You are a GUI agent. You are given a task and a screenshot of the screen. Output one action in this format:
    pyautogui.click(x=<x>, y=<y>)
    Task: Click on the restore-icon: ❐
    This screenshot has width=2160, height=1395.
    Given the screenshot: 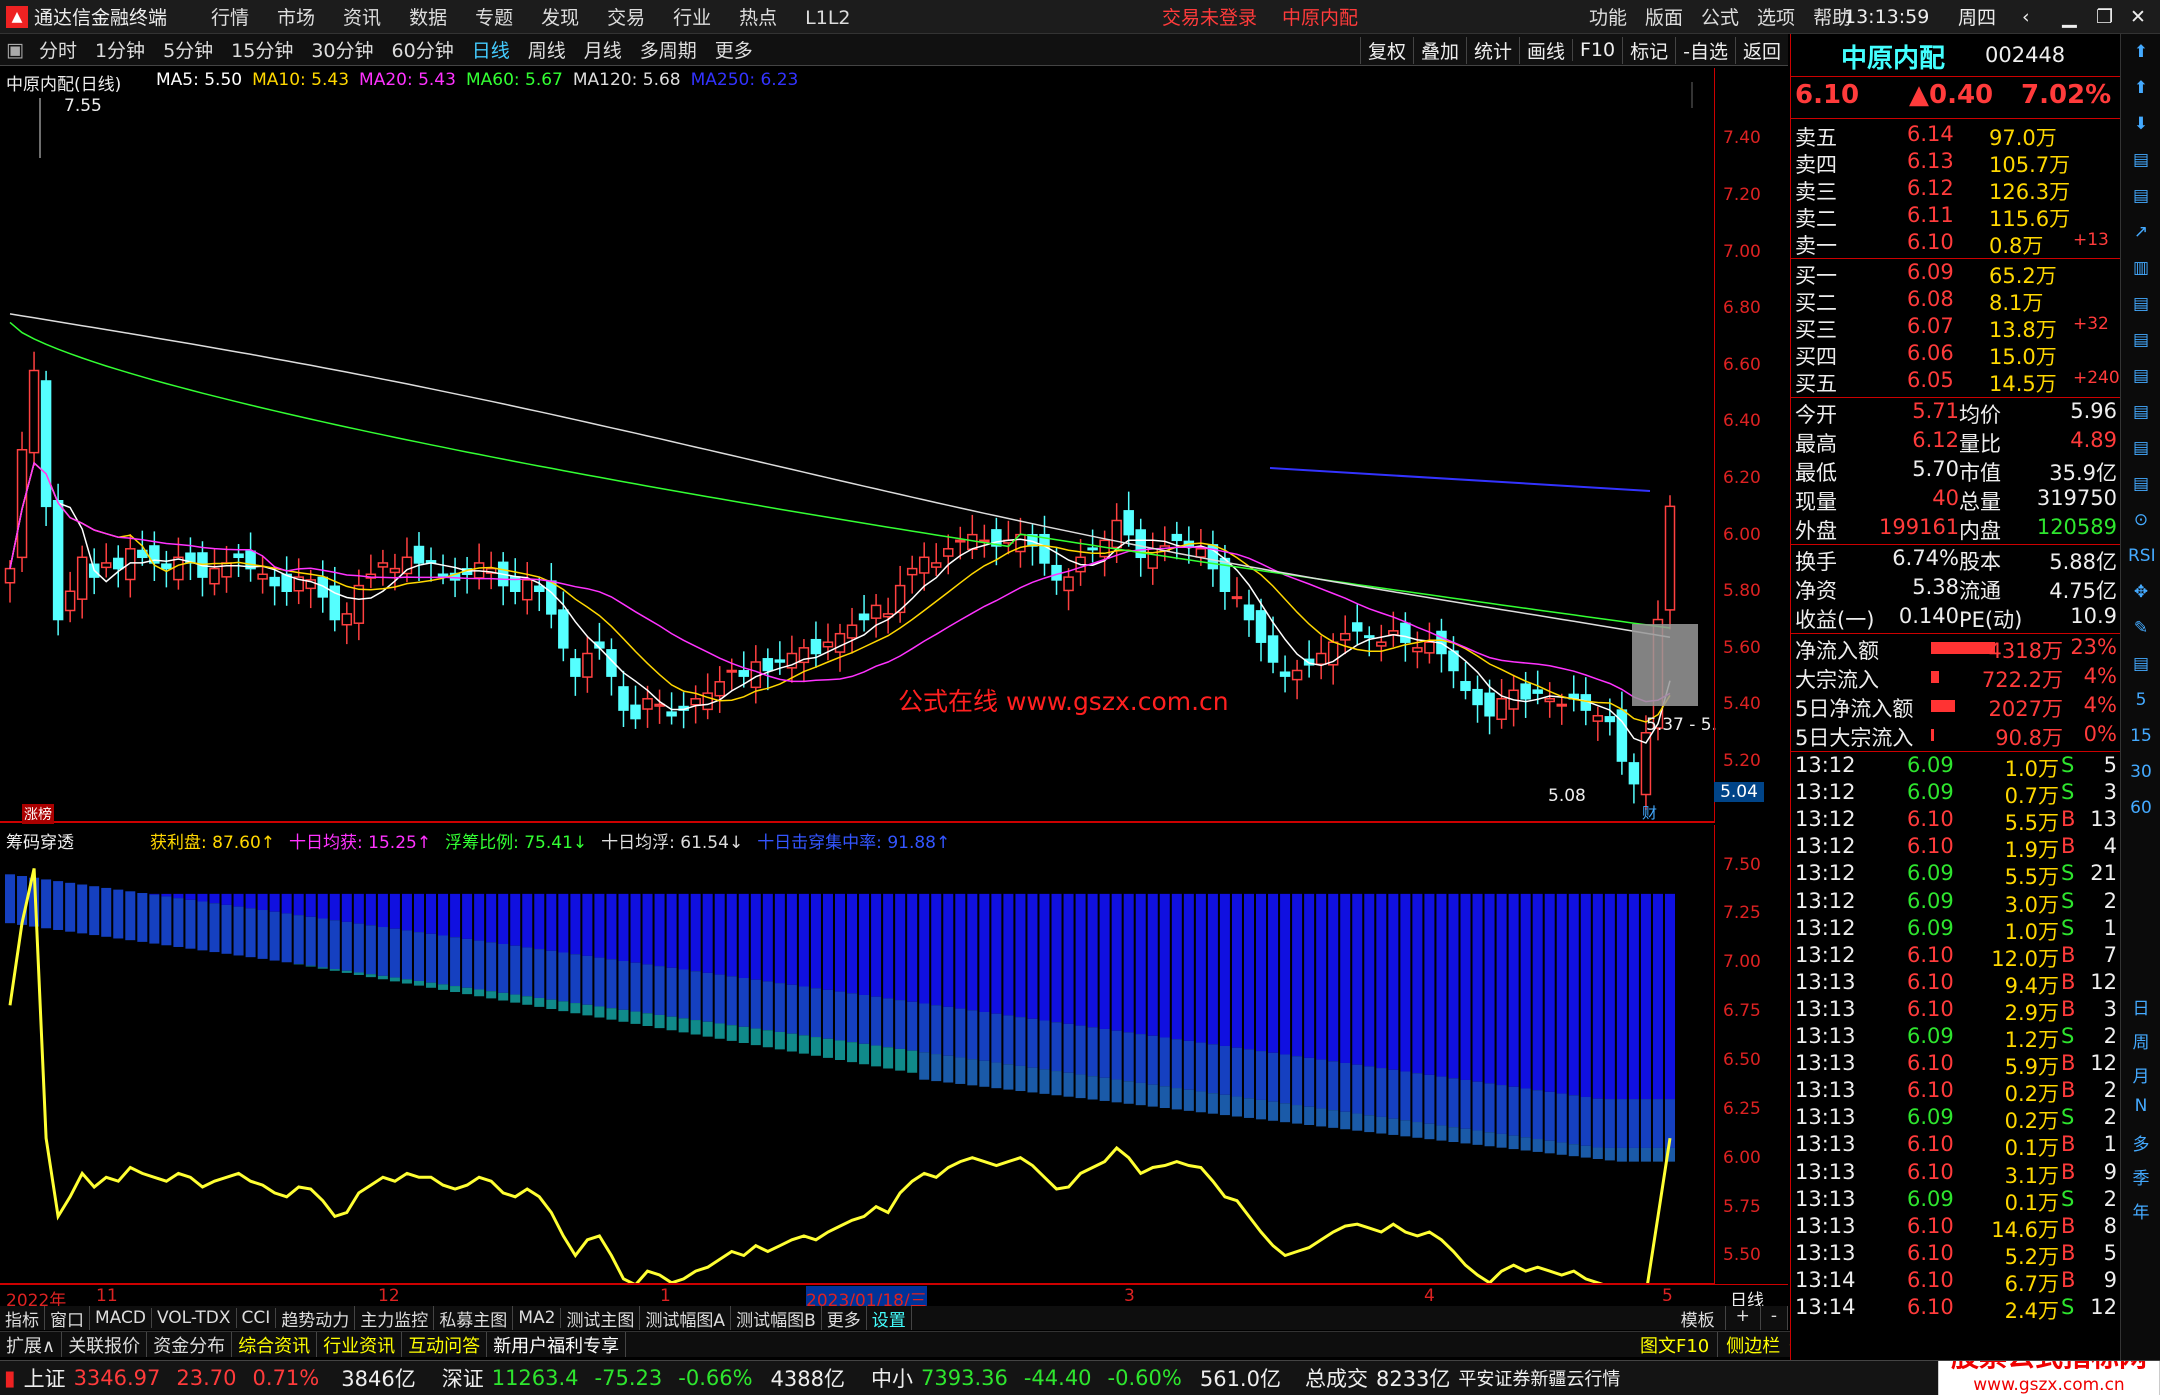 What is the action you would take?
    pyautogui.click(x=2104, y=17)
    